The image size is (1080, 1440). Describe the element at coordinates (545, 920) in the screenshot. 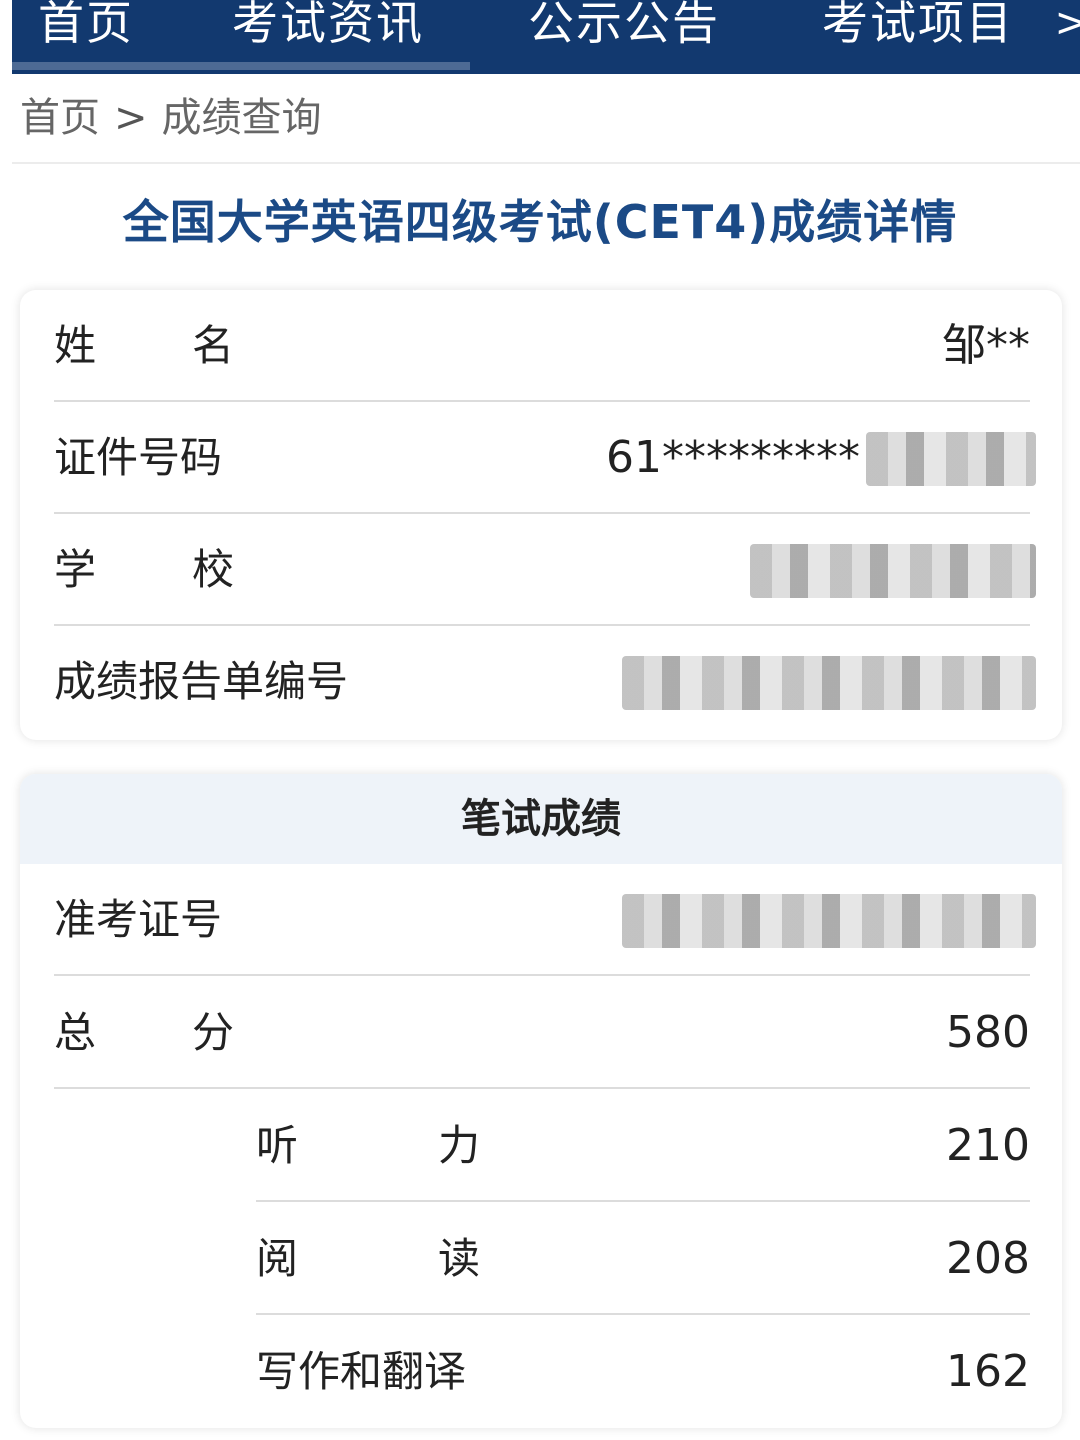

I see `score-row-ticket: 准考证号` at that location.